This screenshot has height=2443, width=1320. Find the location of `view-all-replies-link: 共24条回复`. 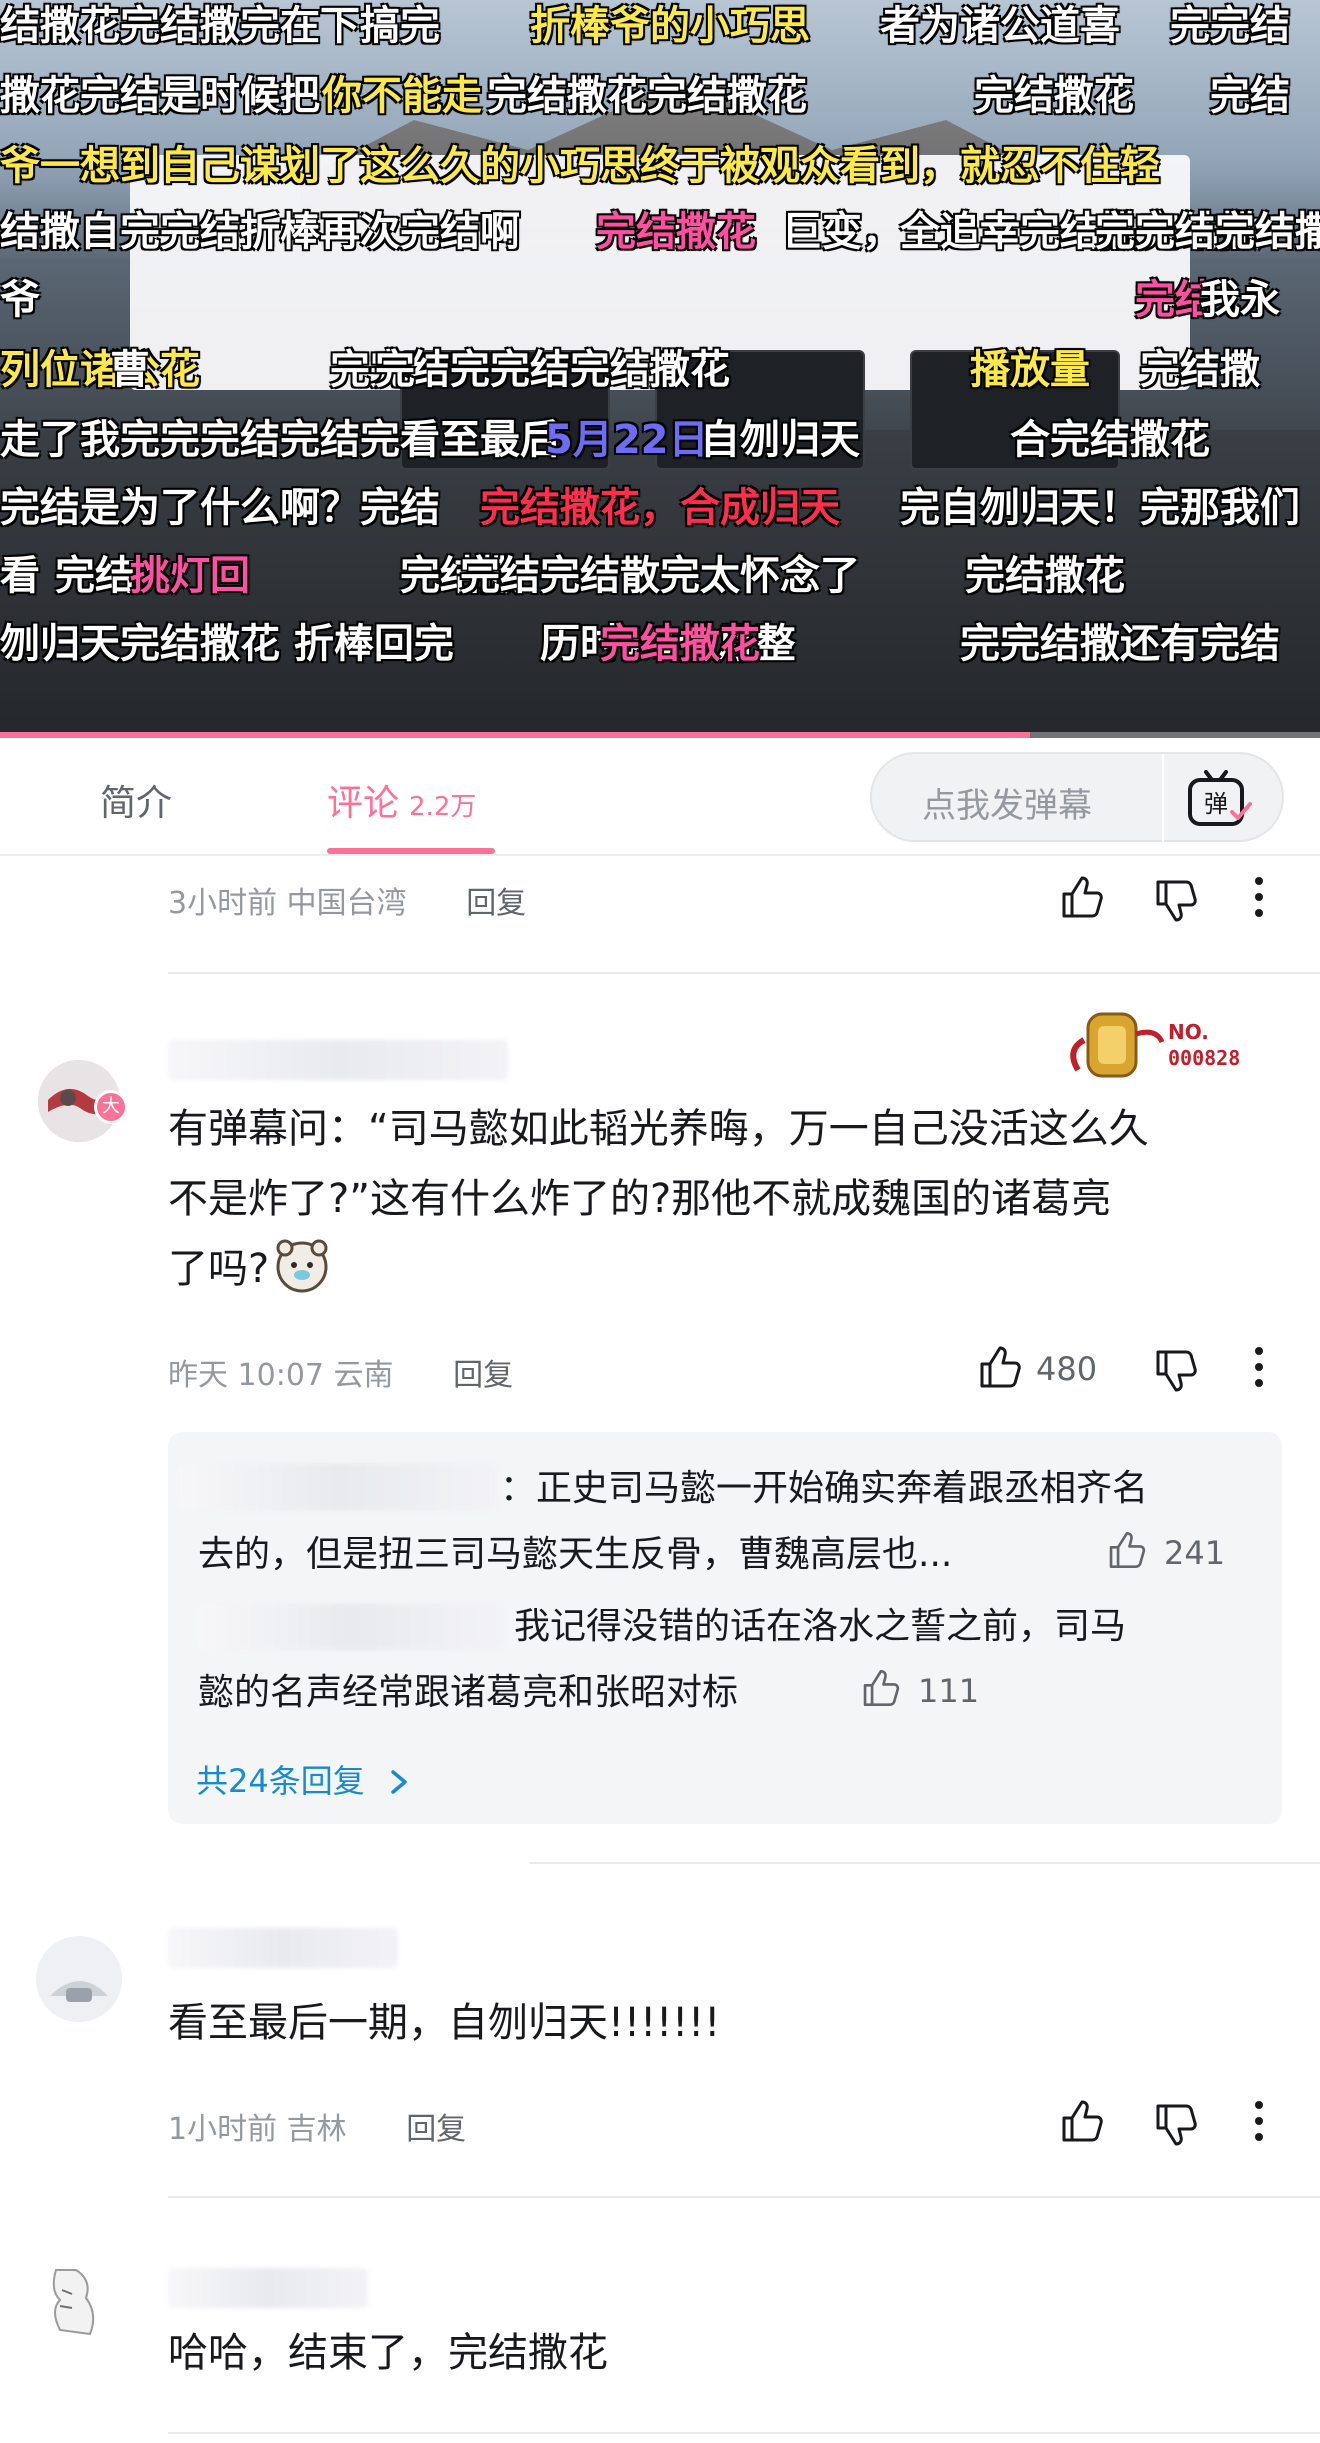

view-all-replies-link: 共24条回复 is located at coordinates (303, 1779).